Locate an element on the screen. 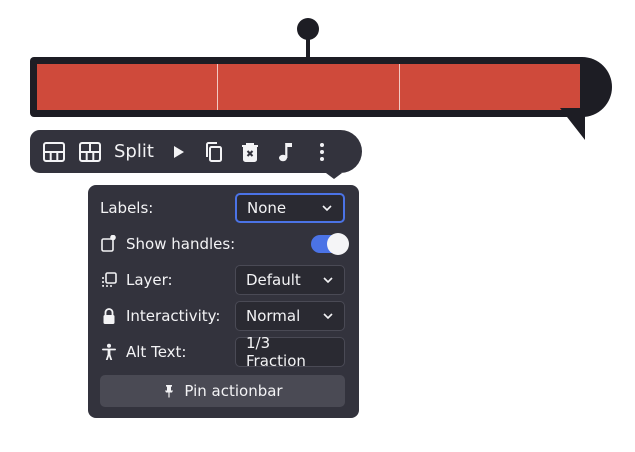 The image size is (635, 452). speech-tail is located at coordinates (572, 124).